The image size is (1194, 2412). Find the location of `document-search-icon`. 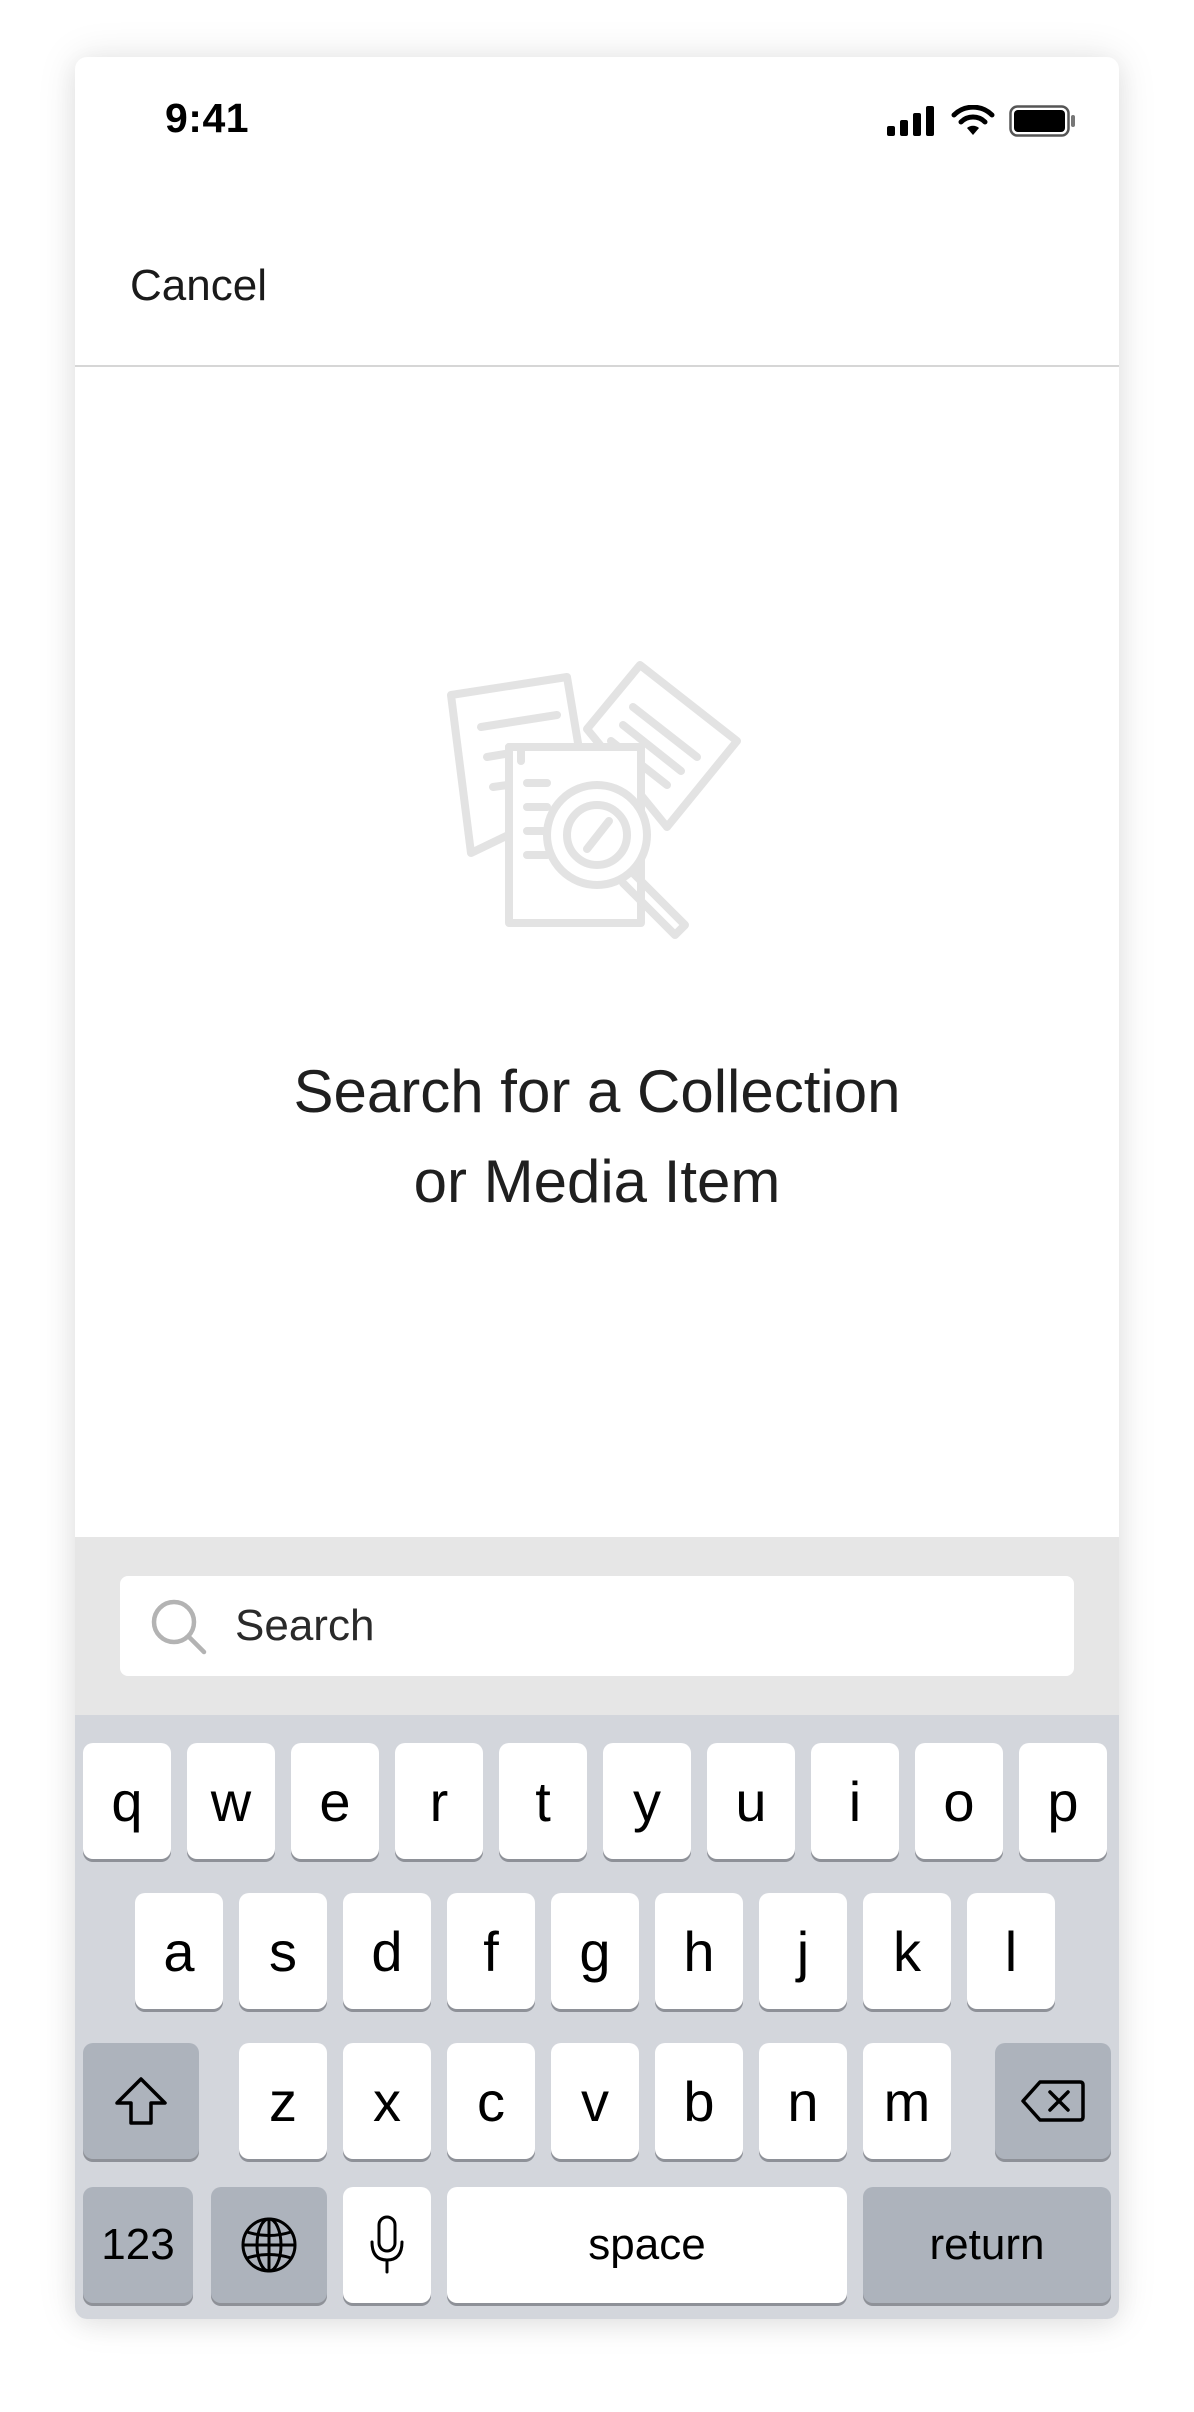

document-search-icon is located at coordinates (594, 800).